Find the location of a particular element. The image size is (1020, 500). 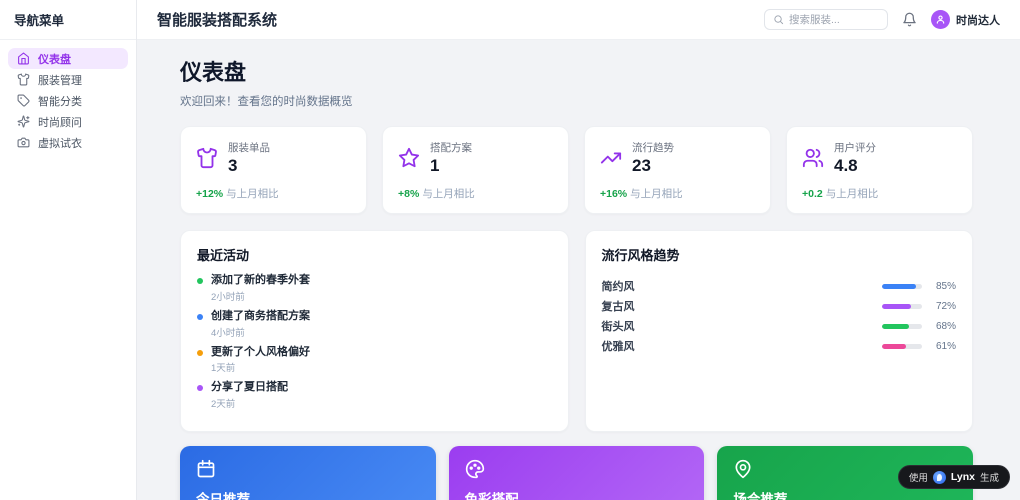

search-icon is located at coordinates (778, 19).